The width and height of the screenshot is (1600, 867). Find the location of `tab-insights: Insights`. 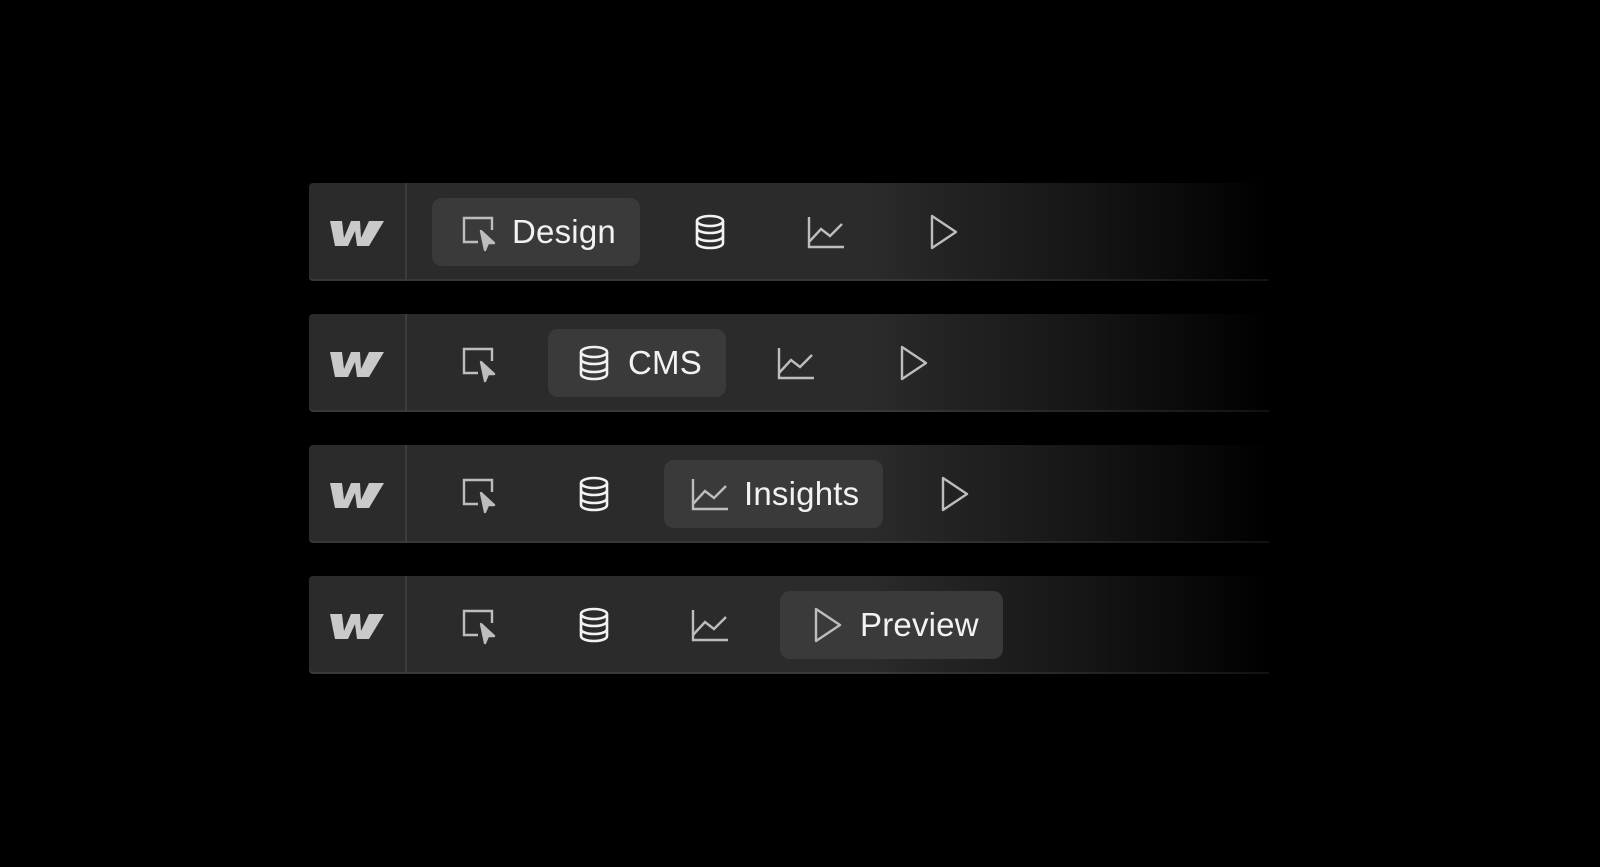

tab-insights: Insights is located at coordinates (774, 494).